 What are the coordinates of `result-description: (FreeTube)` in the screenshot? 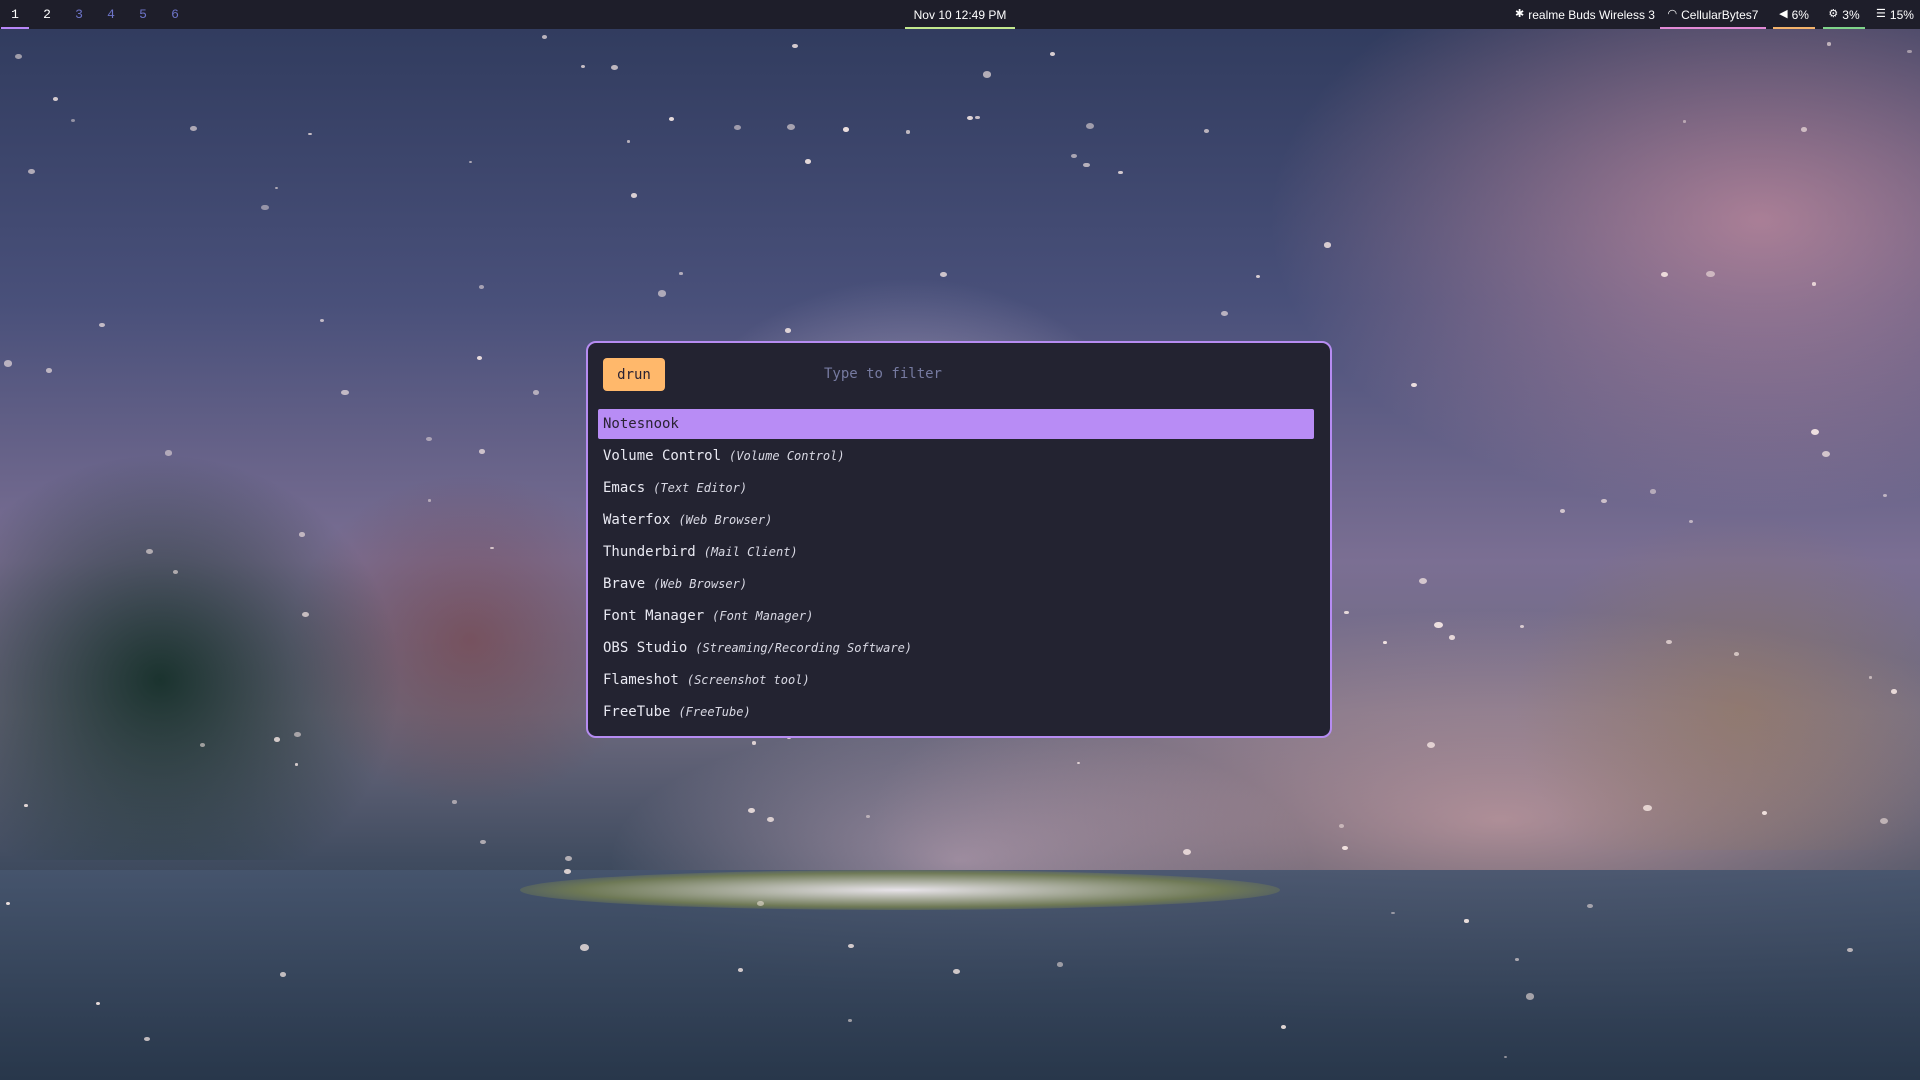 It's located at (714, 712).